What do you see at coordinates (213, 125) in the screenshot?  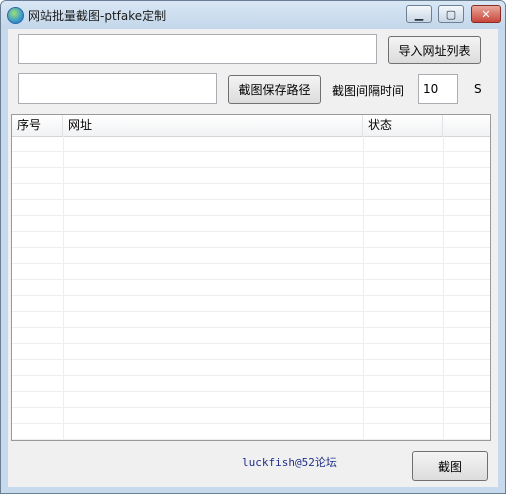 I see `column-header-url: 网址` at bounding box center [213, 125].